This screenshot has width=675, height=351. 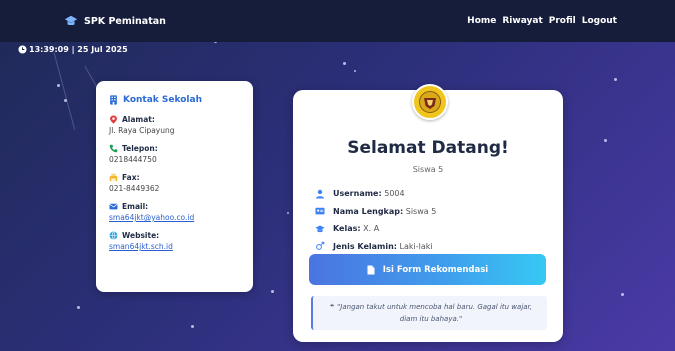 What do you see at coordinates (365, 246) in the screenshot?
I see `info-label: Jenis Kelamin:` at bounding box center [365, 246].